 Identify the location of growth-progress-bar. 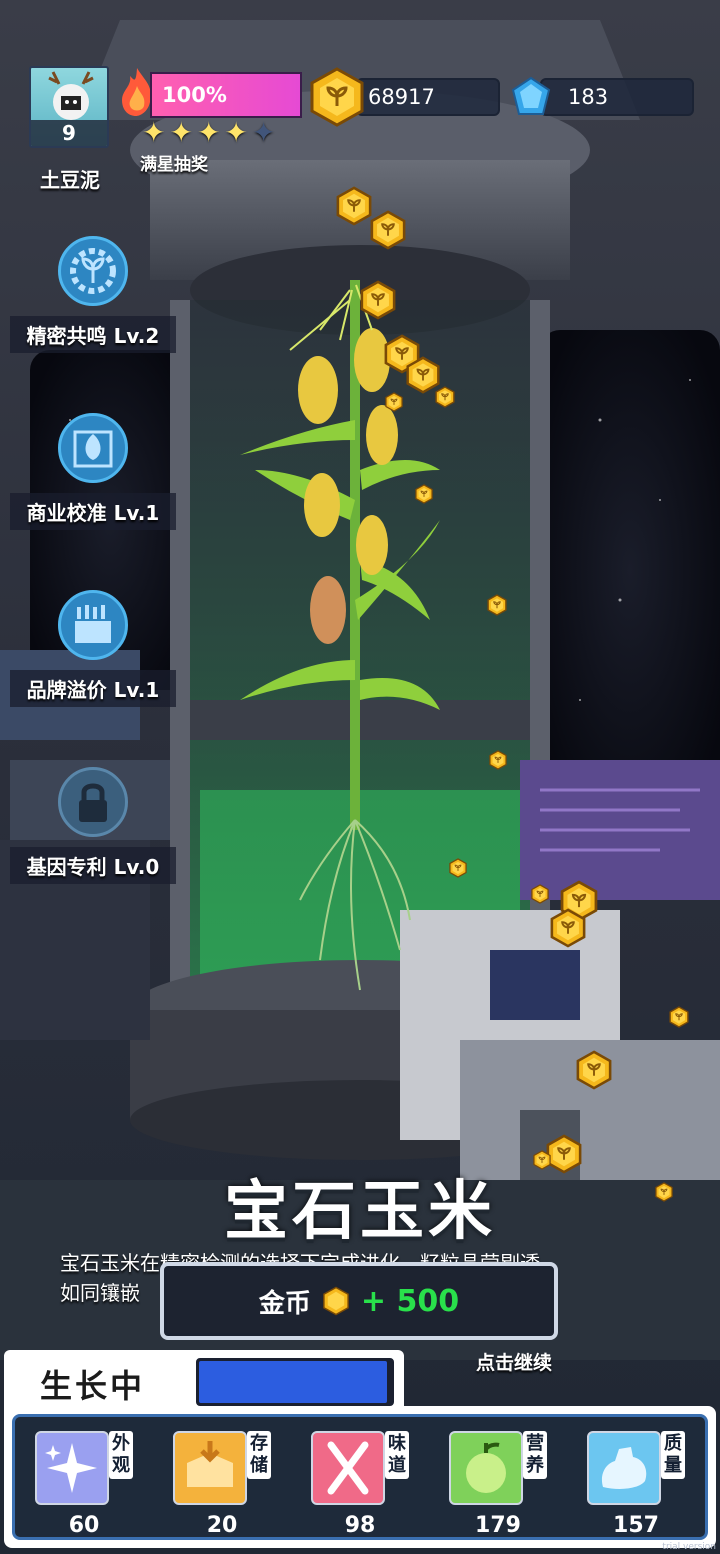
(295, 1382).